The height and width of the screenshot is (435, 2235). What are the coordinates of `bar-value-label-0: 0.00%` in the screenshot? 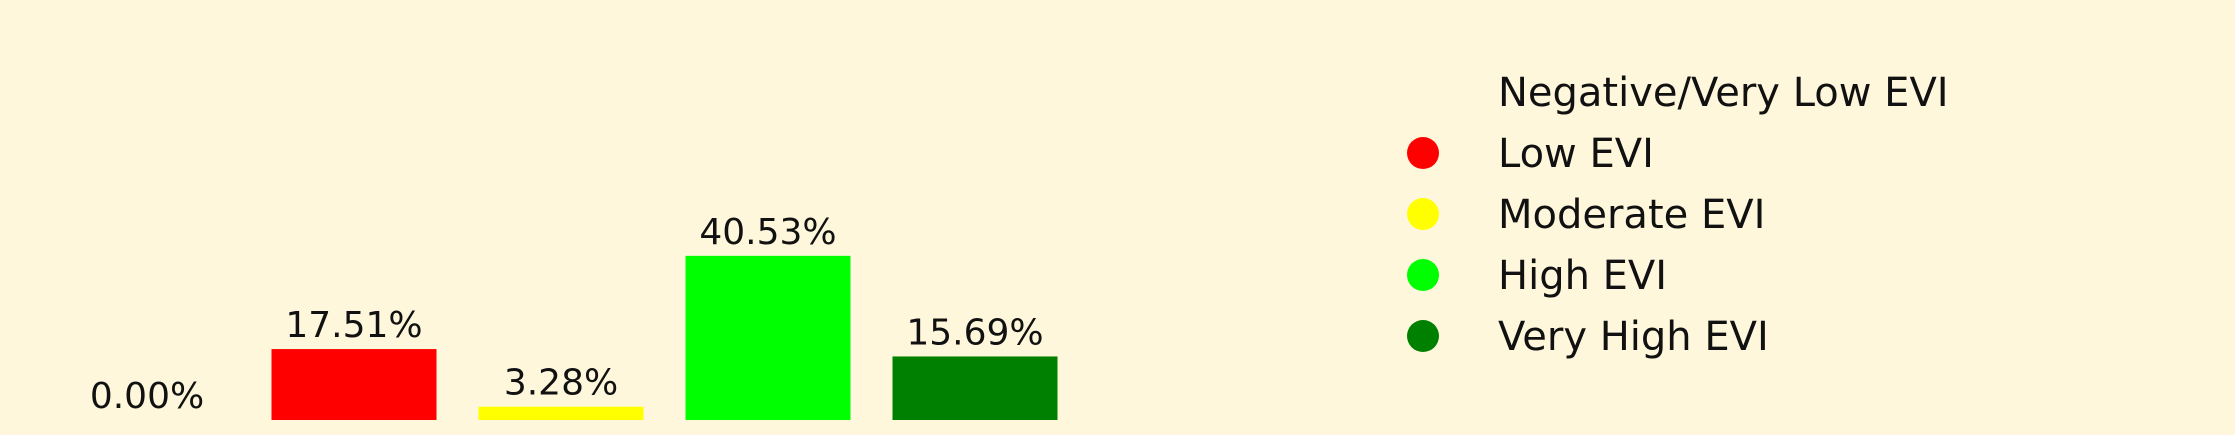 It's located at (147, 396).